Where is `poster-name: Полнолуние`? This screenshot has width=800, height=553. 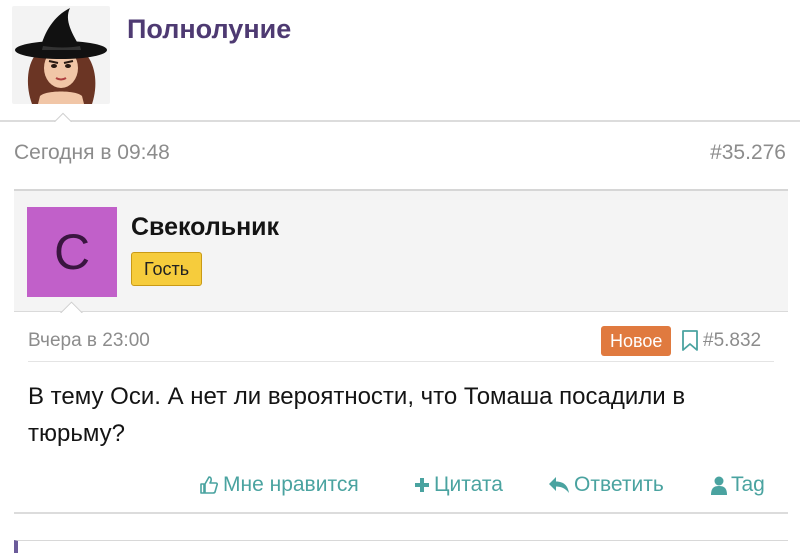 poster-name: Полнолуние is located at coordinates (209, 29).